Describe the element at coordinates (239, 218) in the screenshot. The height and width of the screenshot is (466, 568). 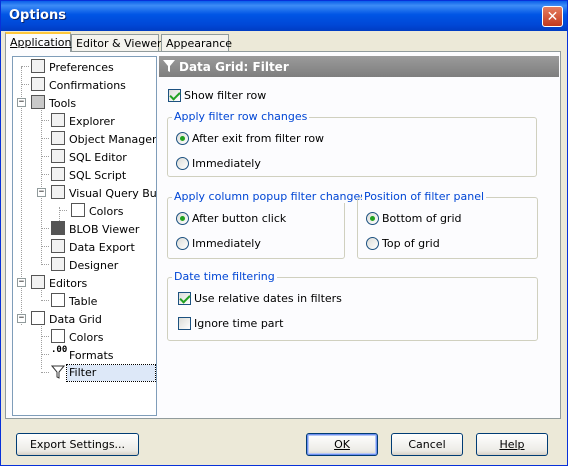
I see `after-button-click-label: After button click` at that location.